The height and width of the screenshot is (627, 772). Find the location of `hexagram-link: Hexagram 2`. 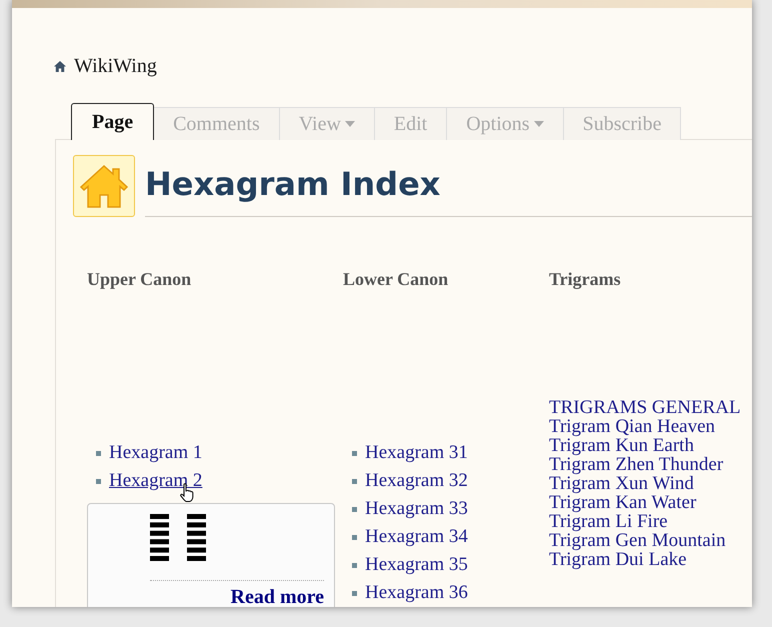

hexagram-link: Hexagram 2 is located at coordinates (155, 481).